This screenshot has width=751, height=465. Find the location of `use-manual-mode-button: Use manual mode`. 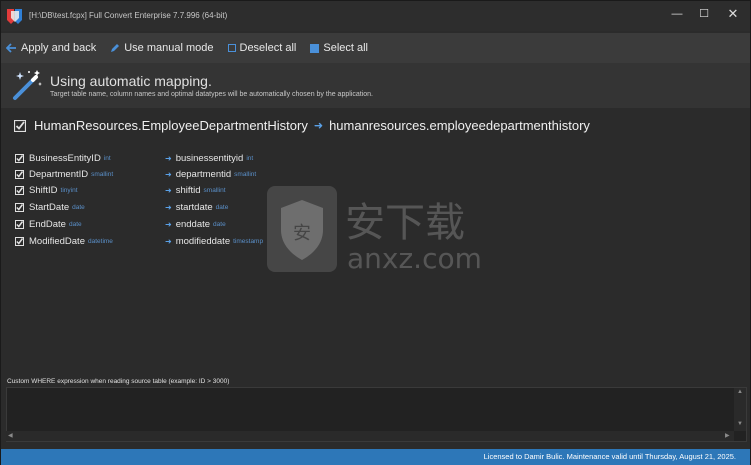

use-manual-mode-button: Use manual mode is located at coordinates (162, 48).